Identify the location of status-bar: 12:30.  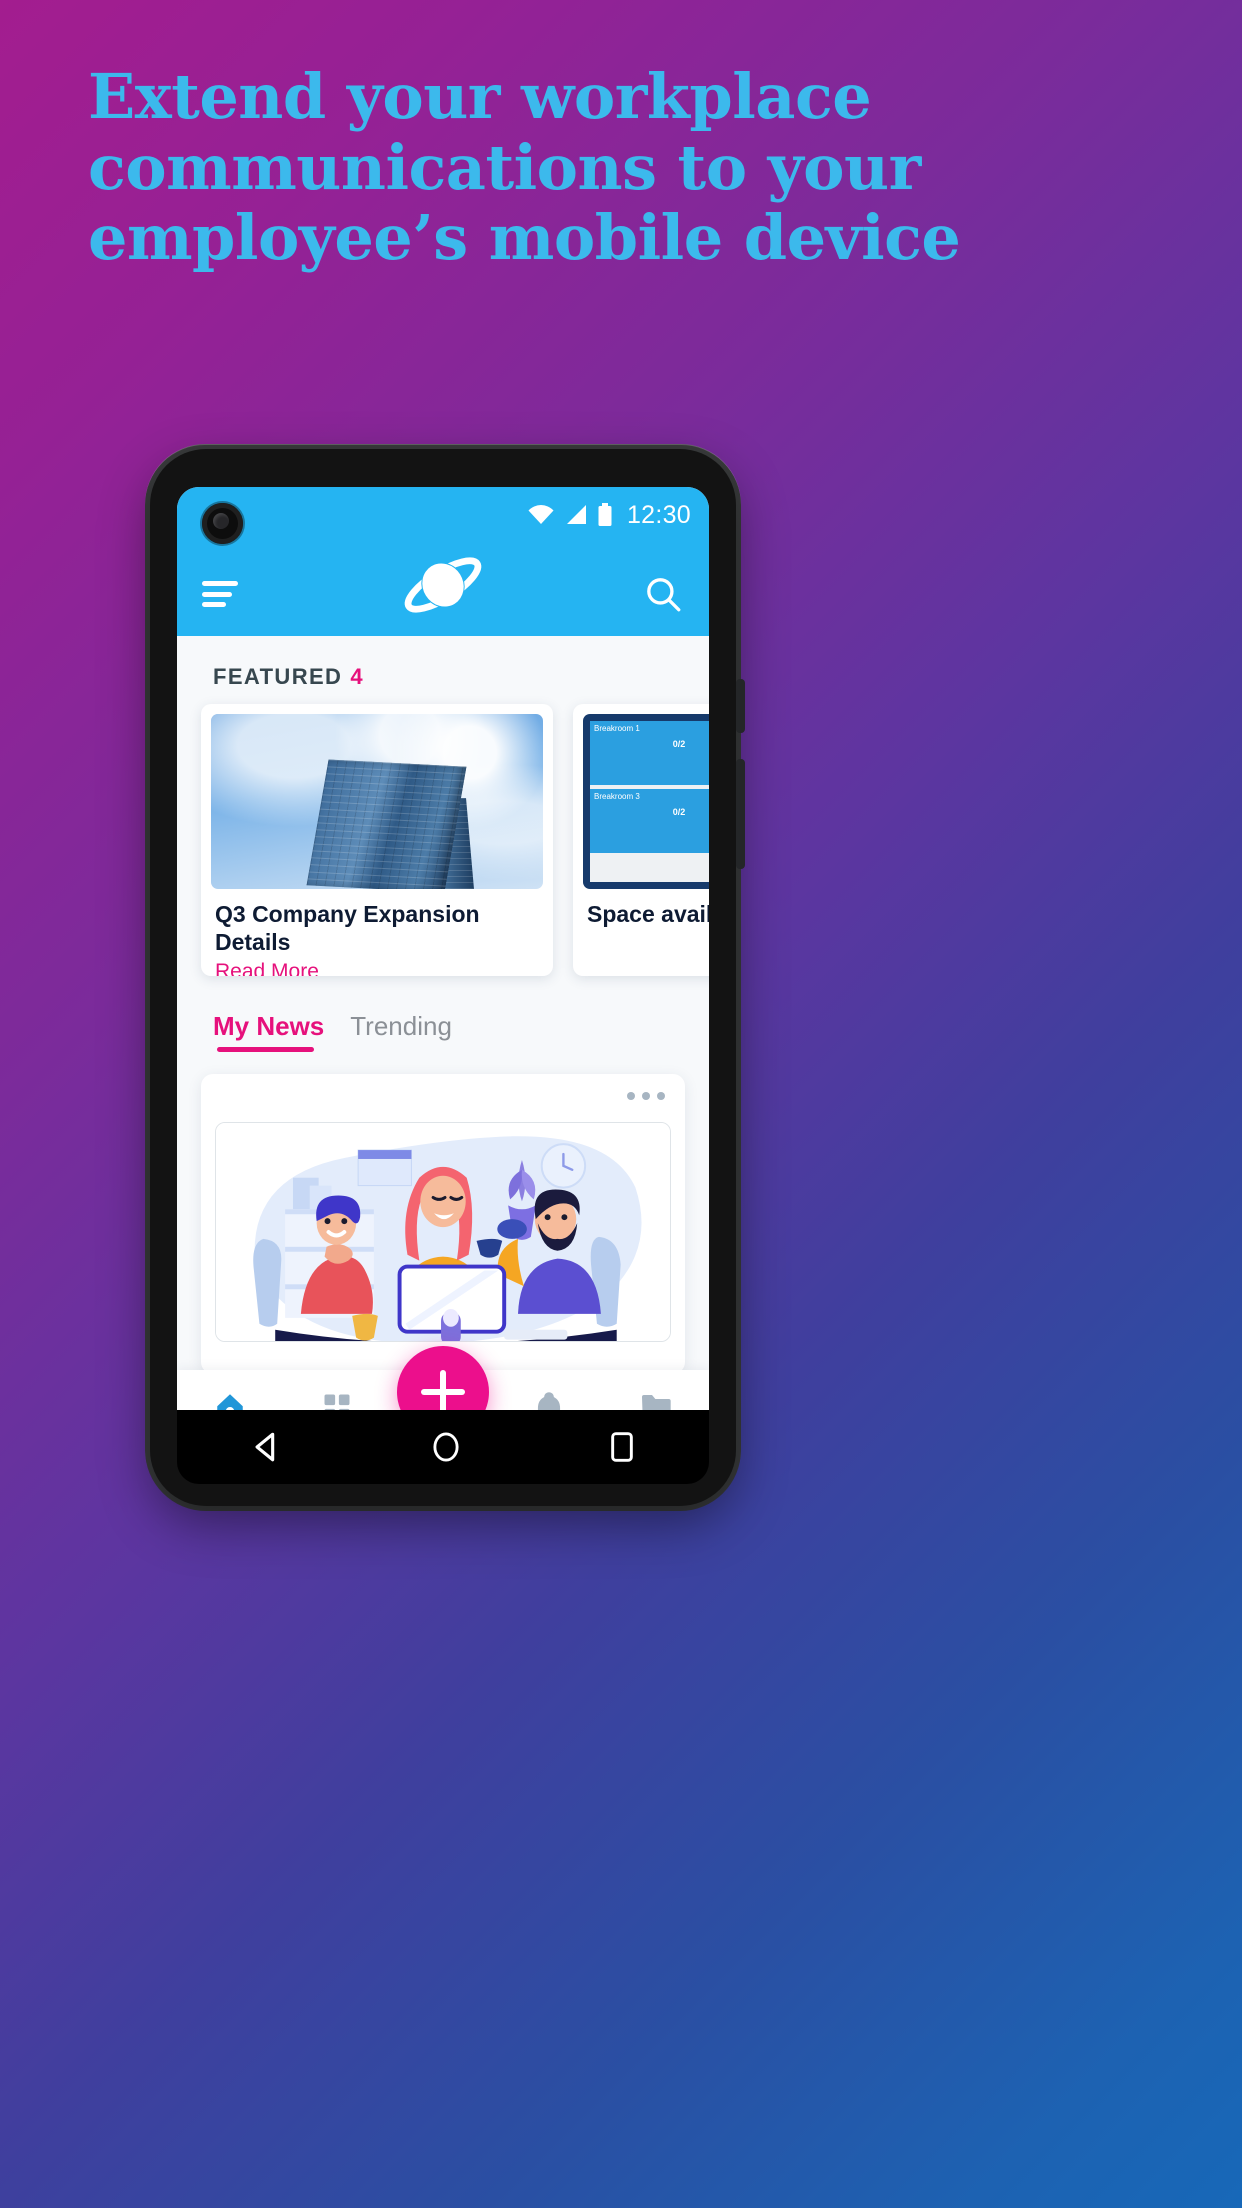
(609, 515).